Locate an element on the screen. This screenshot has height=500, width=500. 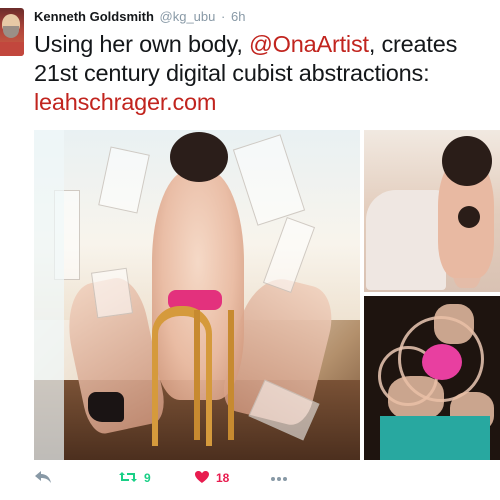
reply-icon is located at coordinates (43, 478).